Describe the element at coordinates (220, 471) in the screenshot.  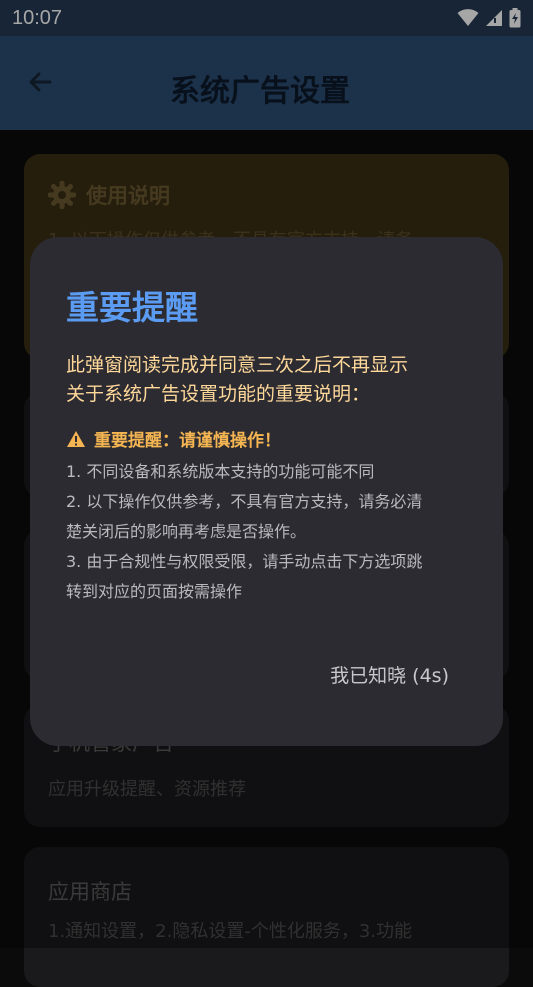
I see `dialog-item-line: 1. 不同设备和系统版本支持的功能可能不同` at that location.